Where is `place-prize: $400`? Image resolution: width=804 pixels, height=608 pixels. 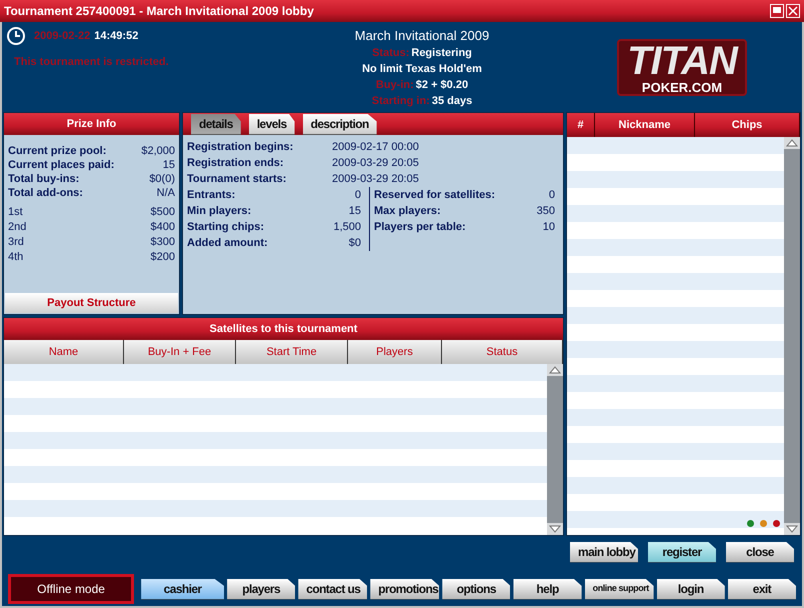 place-prize: $400 is located at coordinates (162, 227).